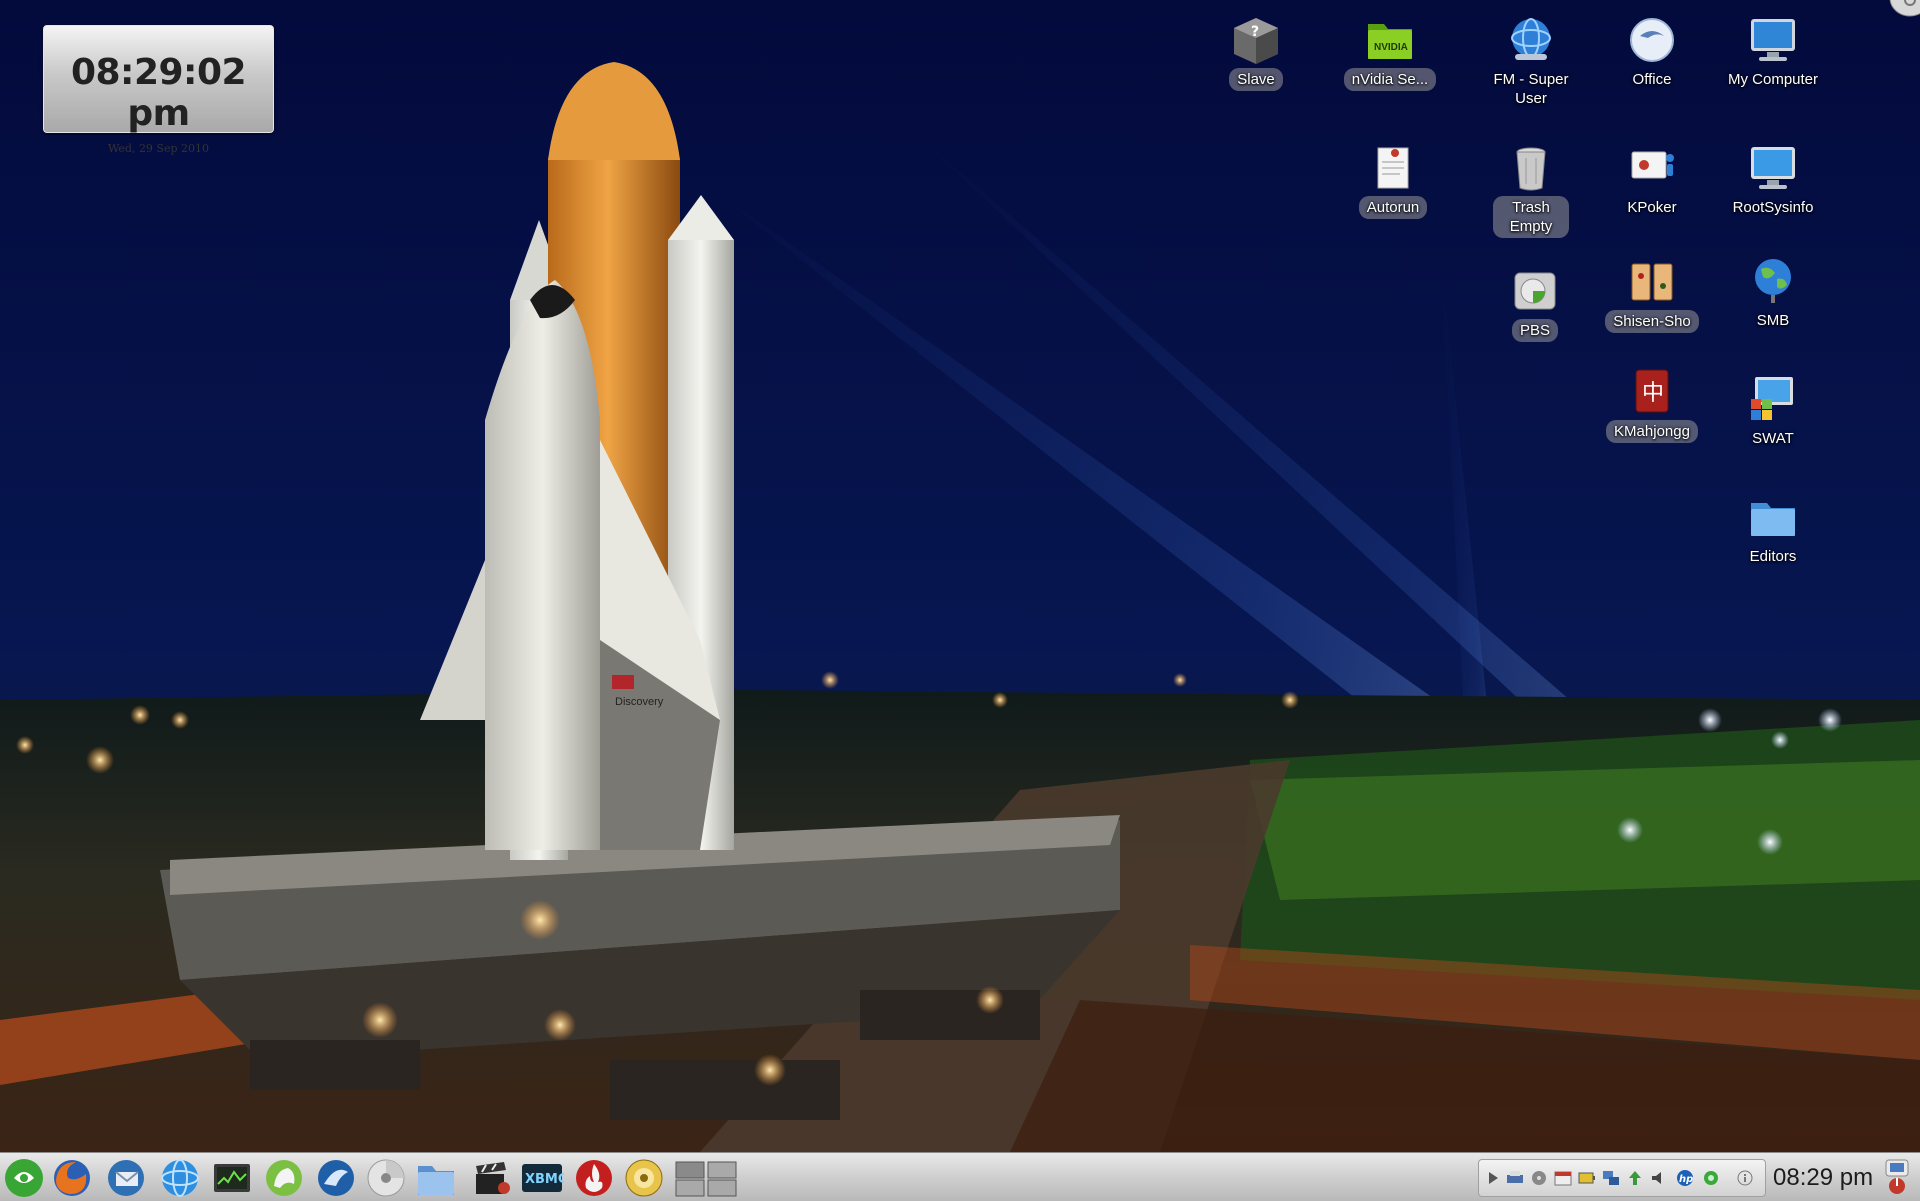 Image resolution: width=1920 pixels, height=1201 pixels. What do you see at coordinates (1515, 1178) in the screenshot?
I see `tray-printer-icon` at bounding box center [1515, 1178].